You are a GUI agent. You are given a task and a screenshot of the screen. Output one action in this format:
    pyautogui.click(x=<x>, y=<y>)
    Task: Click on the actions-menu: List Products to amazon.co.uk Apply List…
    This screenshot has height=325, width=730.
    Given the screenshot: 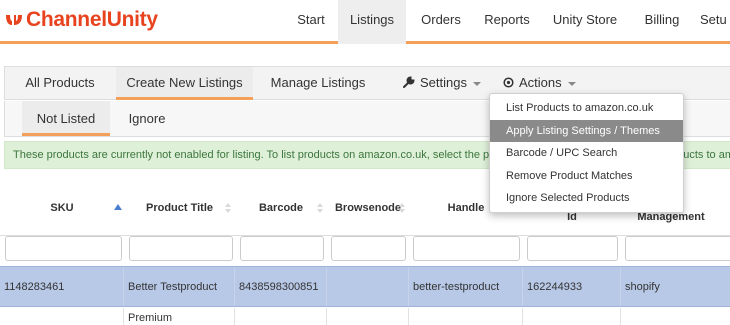 What is the action you would take?
    pyautogui.click(x=586, y=153)
    